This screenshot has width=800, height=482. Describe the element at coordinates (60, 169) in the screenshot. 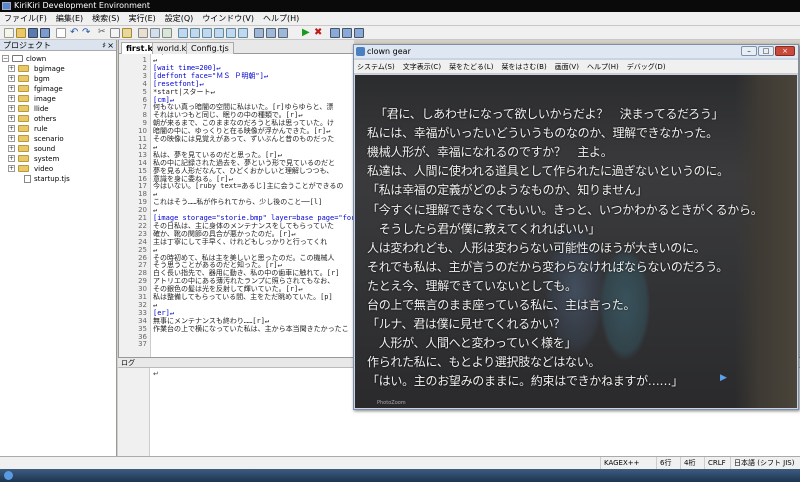

I see `tree-folder-item: + video` at that location.